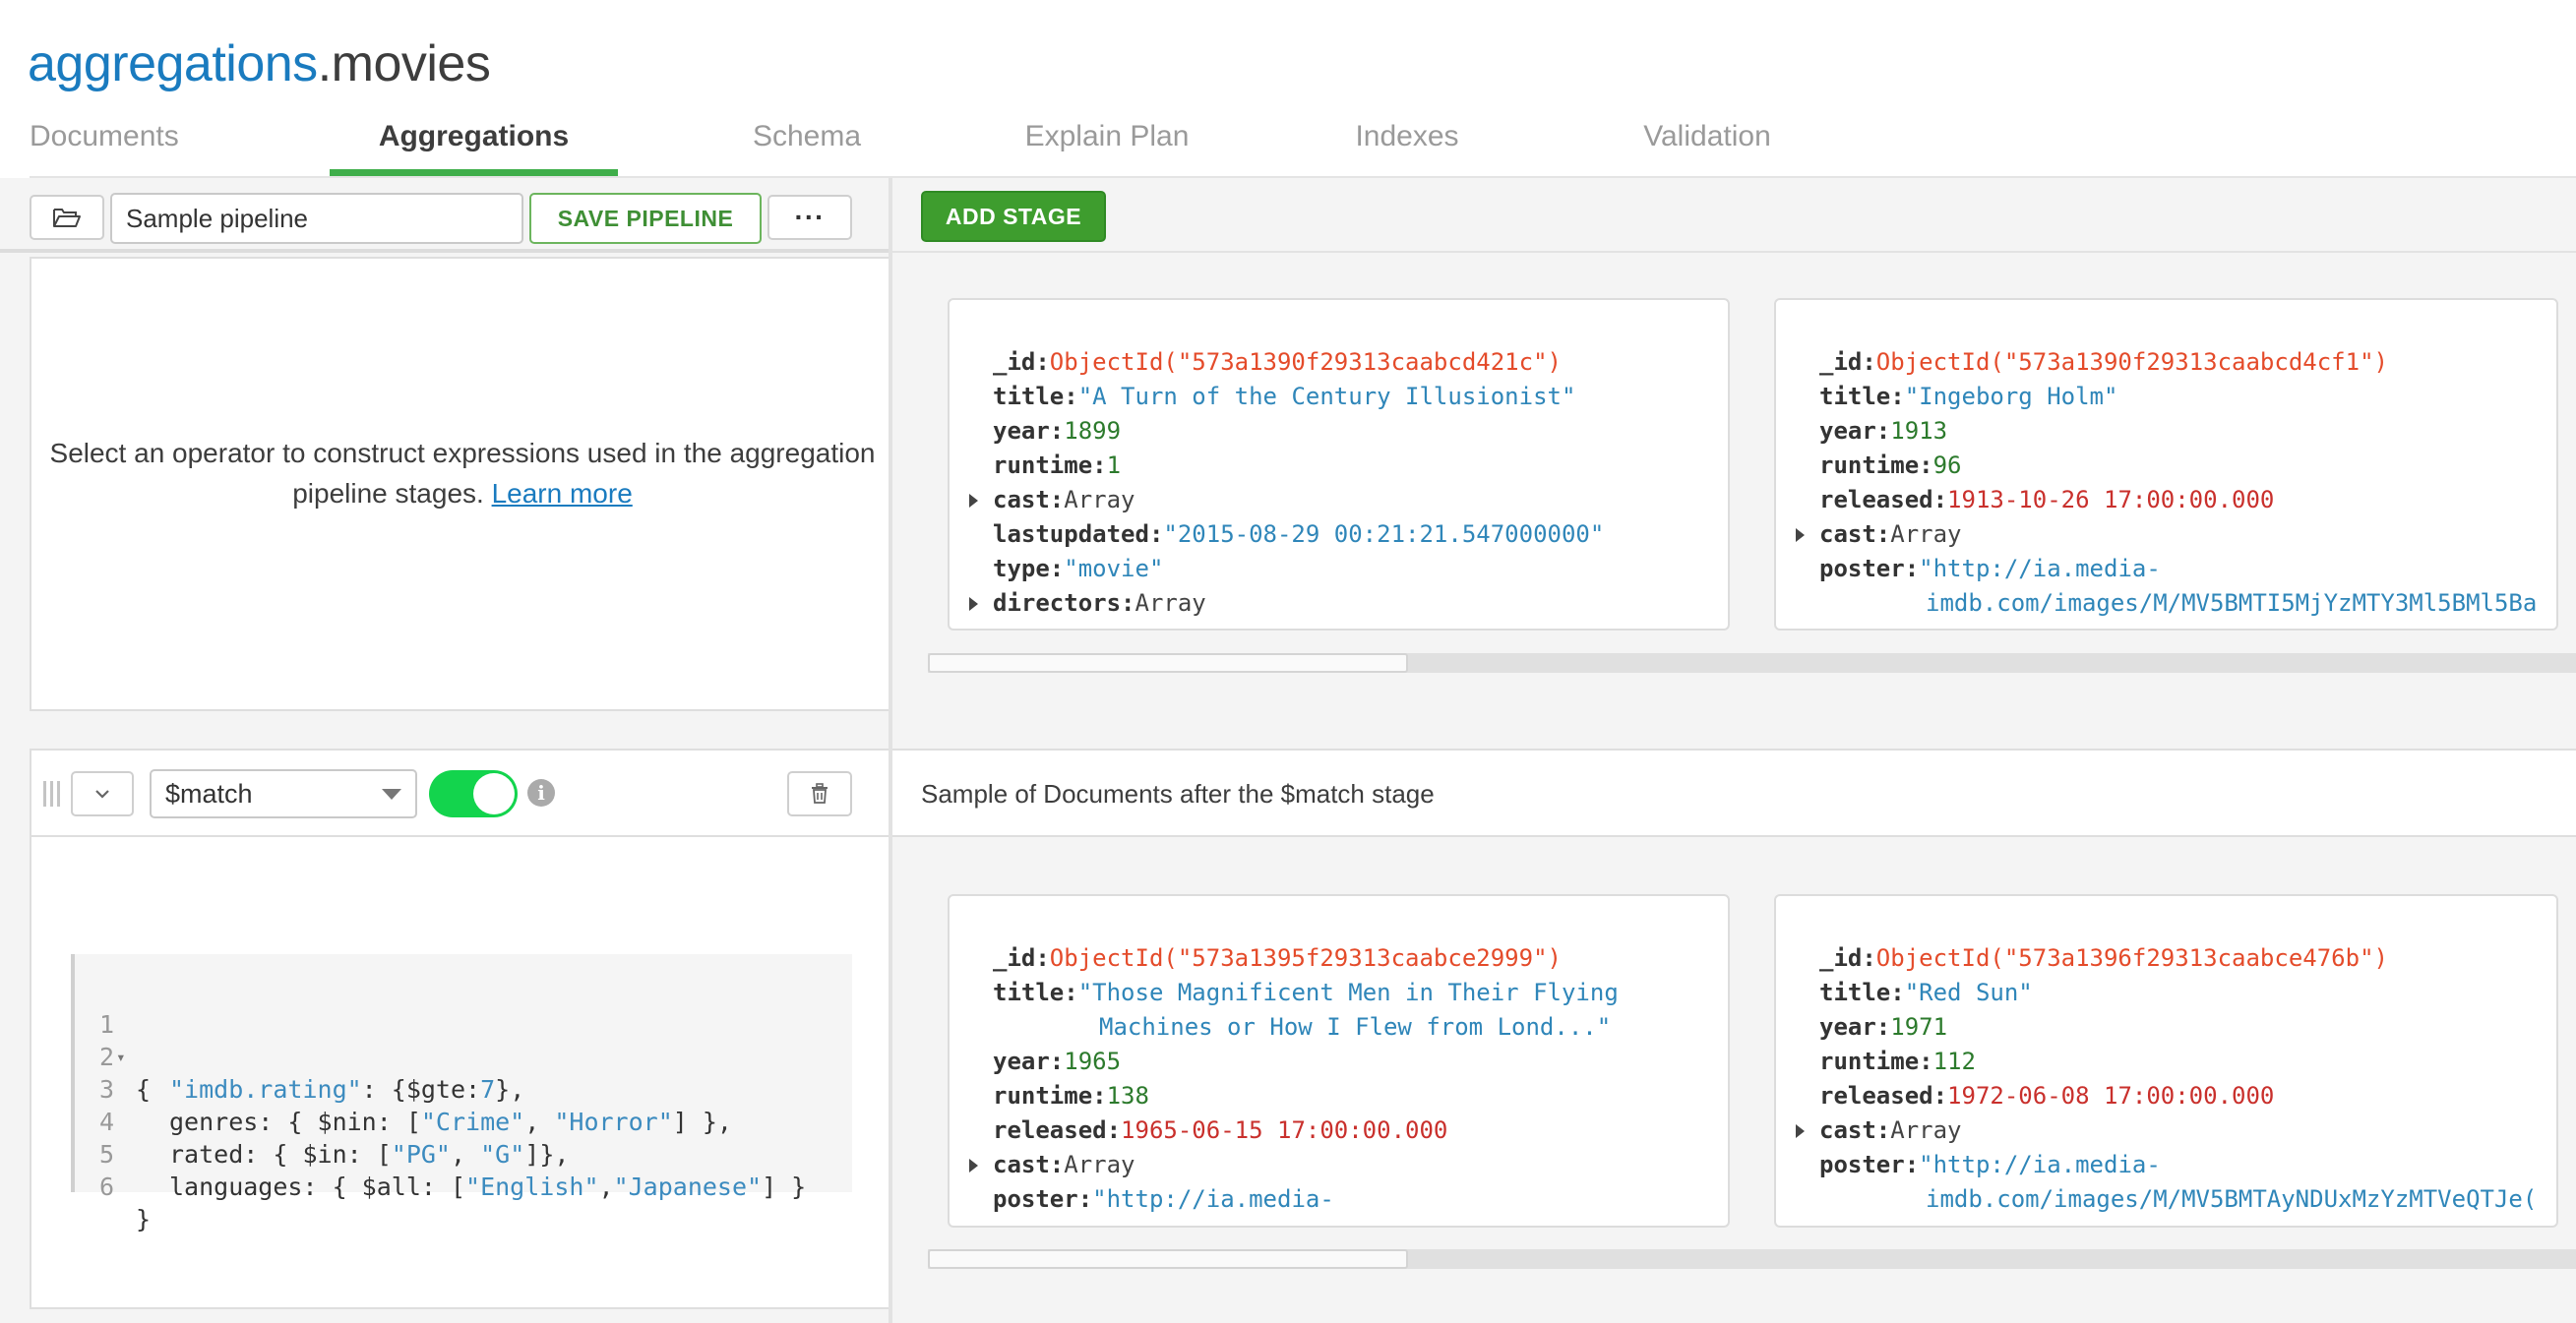  I want to click on doc-field-title: title:"Red Sun", so click(1926, 992).